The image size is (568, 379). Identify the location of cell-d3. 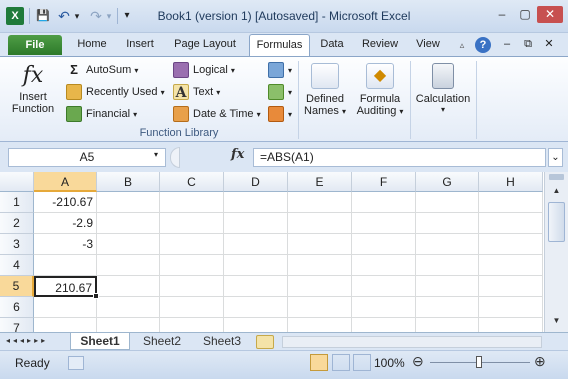
(256, 244).